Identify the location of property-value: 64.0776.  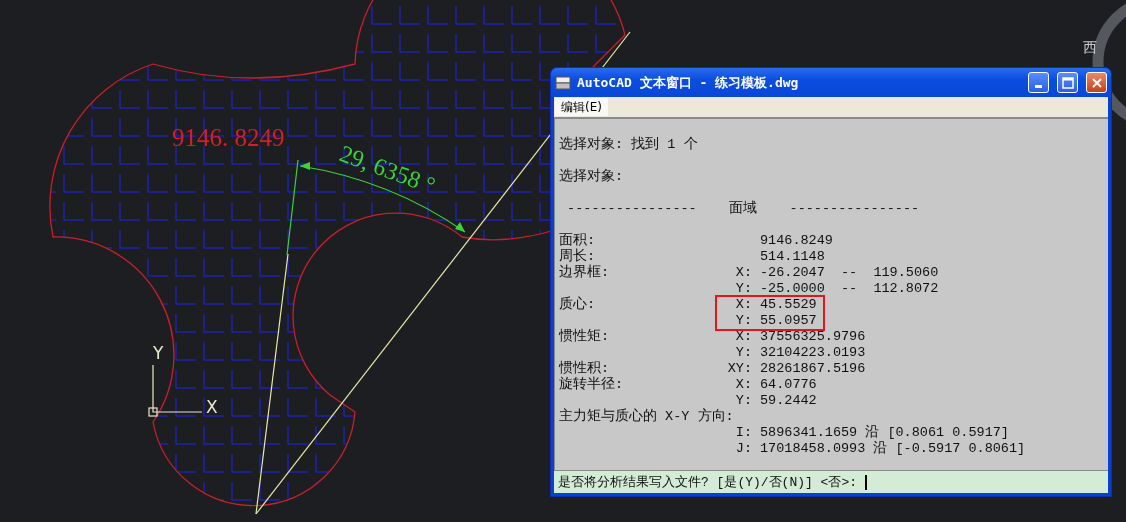
(788, 385).